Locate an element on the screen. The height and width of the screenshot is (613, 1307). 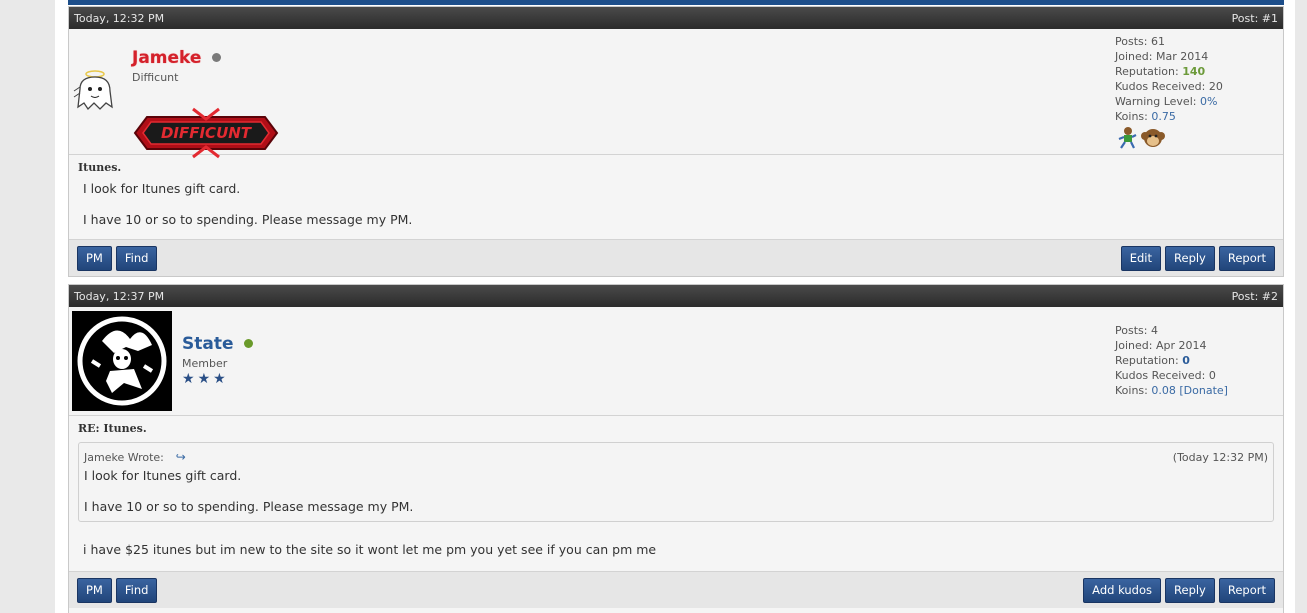
jester-avatar-icon is located at coordinates (122, 361).